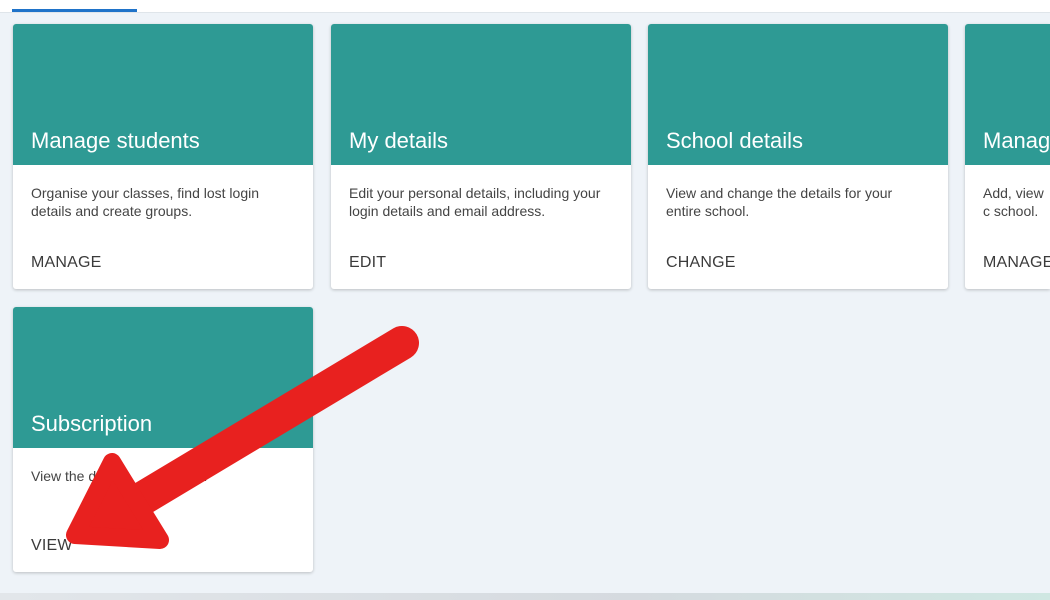  I want to click on card-header: Manag, so click(1007, 94).